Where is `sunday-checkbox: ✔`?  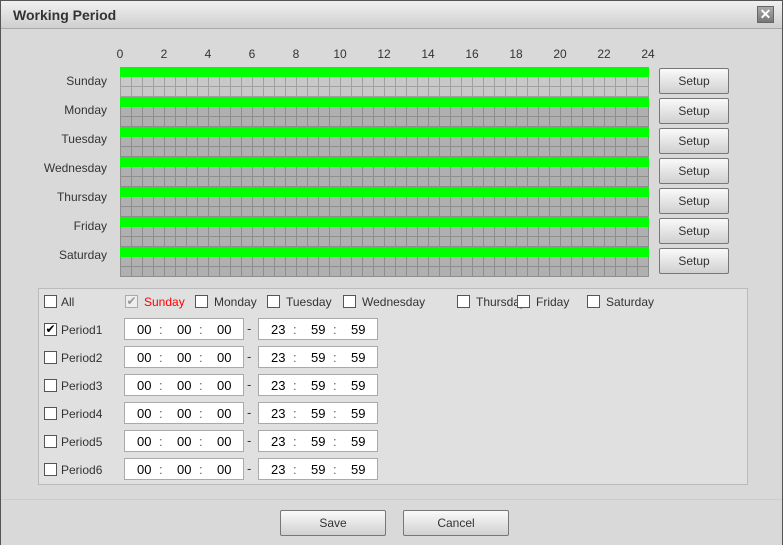
sunday-checkbox: ✔ is located at coordinates (131, 301).